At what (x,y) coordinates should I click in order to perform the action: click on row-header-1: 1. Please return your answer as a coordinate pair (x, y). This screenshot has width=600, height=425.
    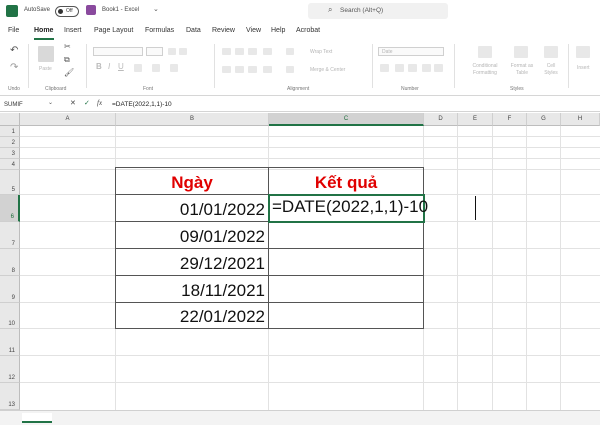
    Looking at the image, I should click on (10, 131).